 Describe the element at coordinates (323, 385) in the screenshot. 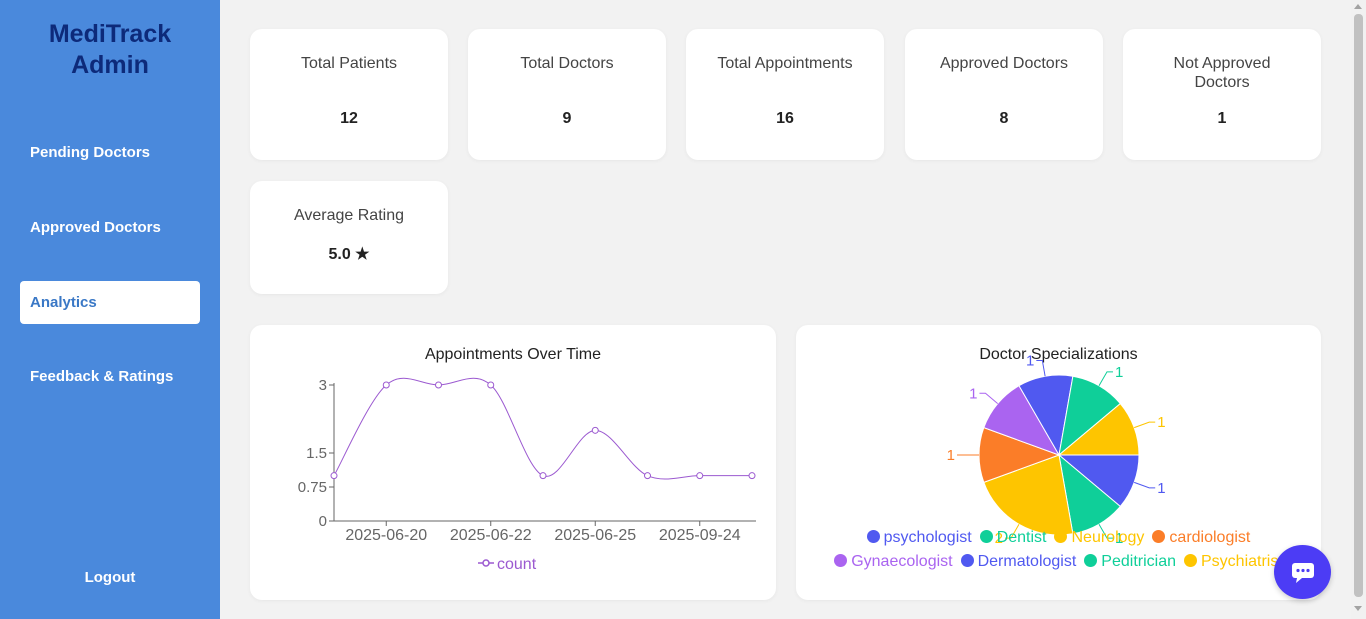

I see `y-tick-label: 3` at that location.